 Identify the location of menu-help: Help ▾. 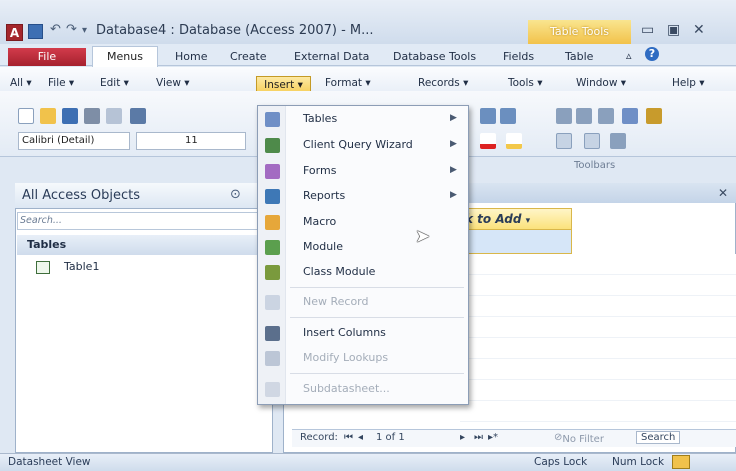
(688, 83).